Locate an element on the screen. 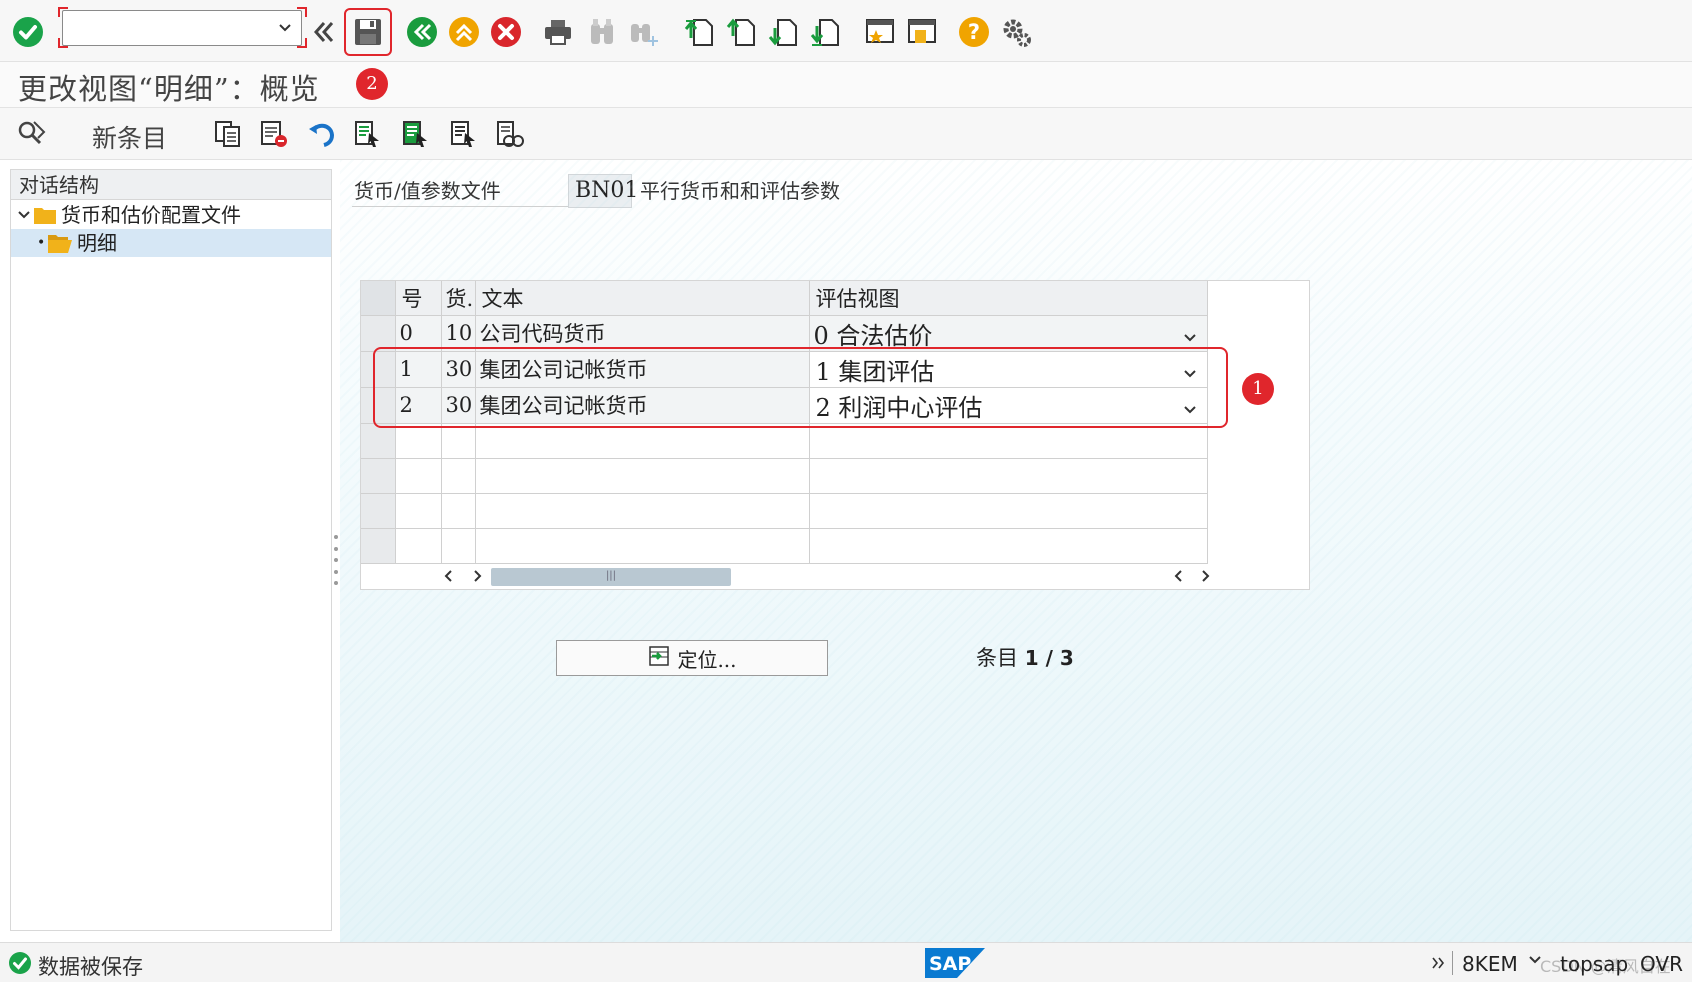 Image resolution: width=1692 pixels, height=982 pixels. select-block-icon is located at coordinates (416, 134).